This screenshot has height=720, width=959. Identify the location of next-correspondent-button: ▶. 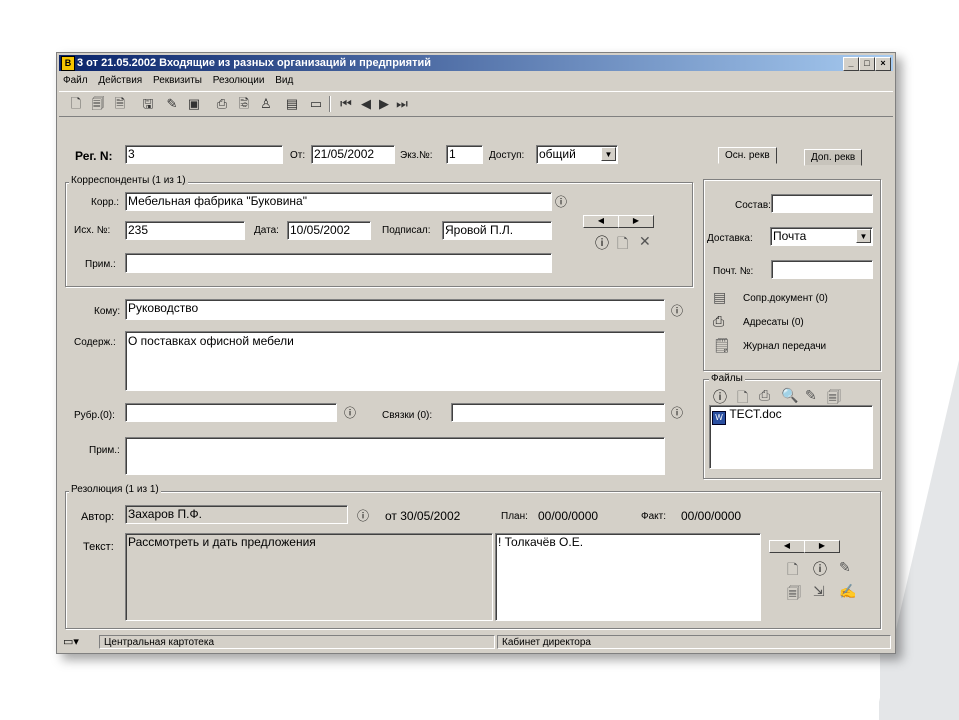
(636, 221).